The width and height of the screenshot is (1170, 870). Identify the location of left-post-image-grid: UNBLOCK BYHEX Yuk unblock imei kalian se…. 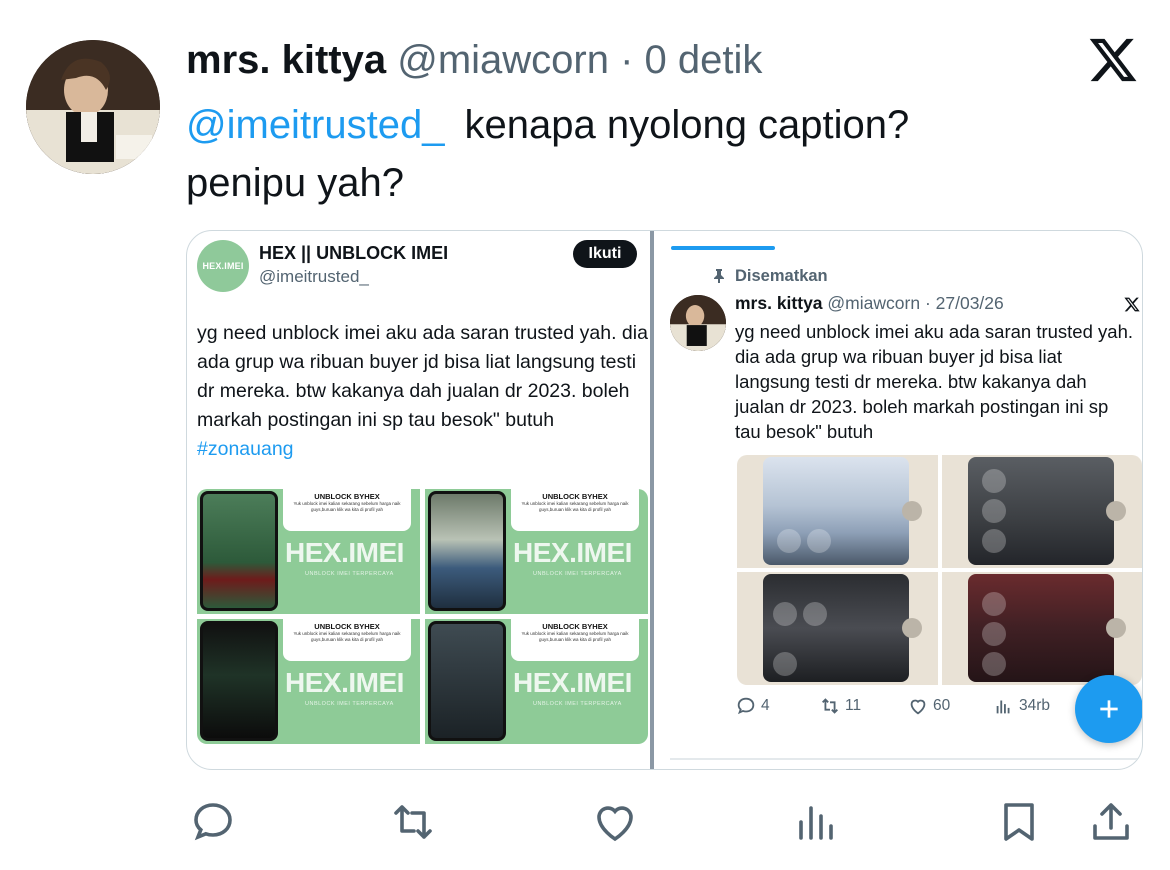
(422, 616).